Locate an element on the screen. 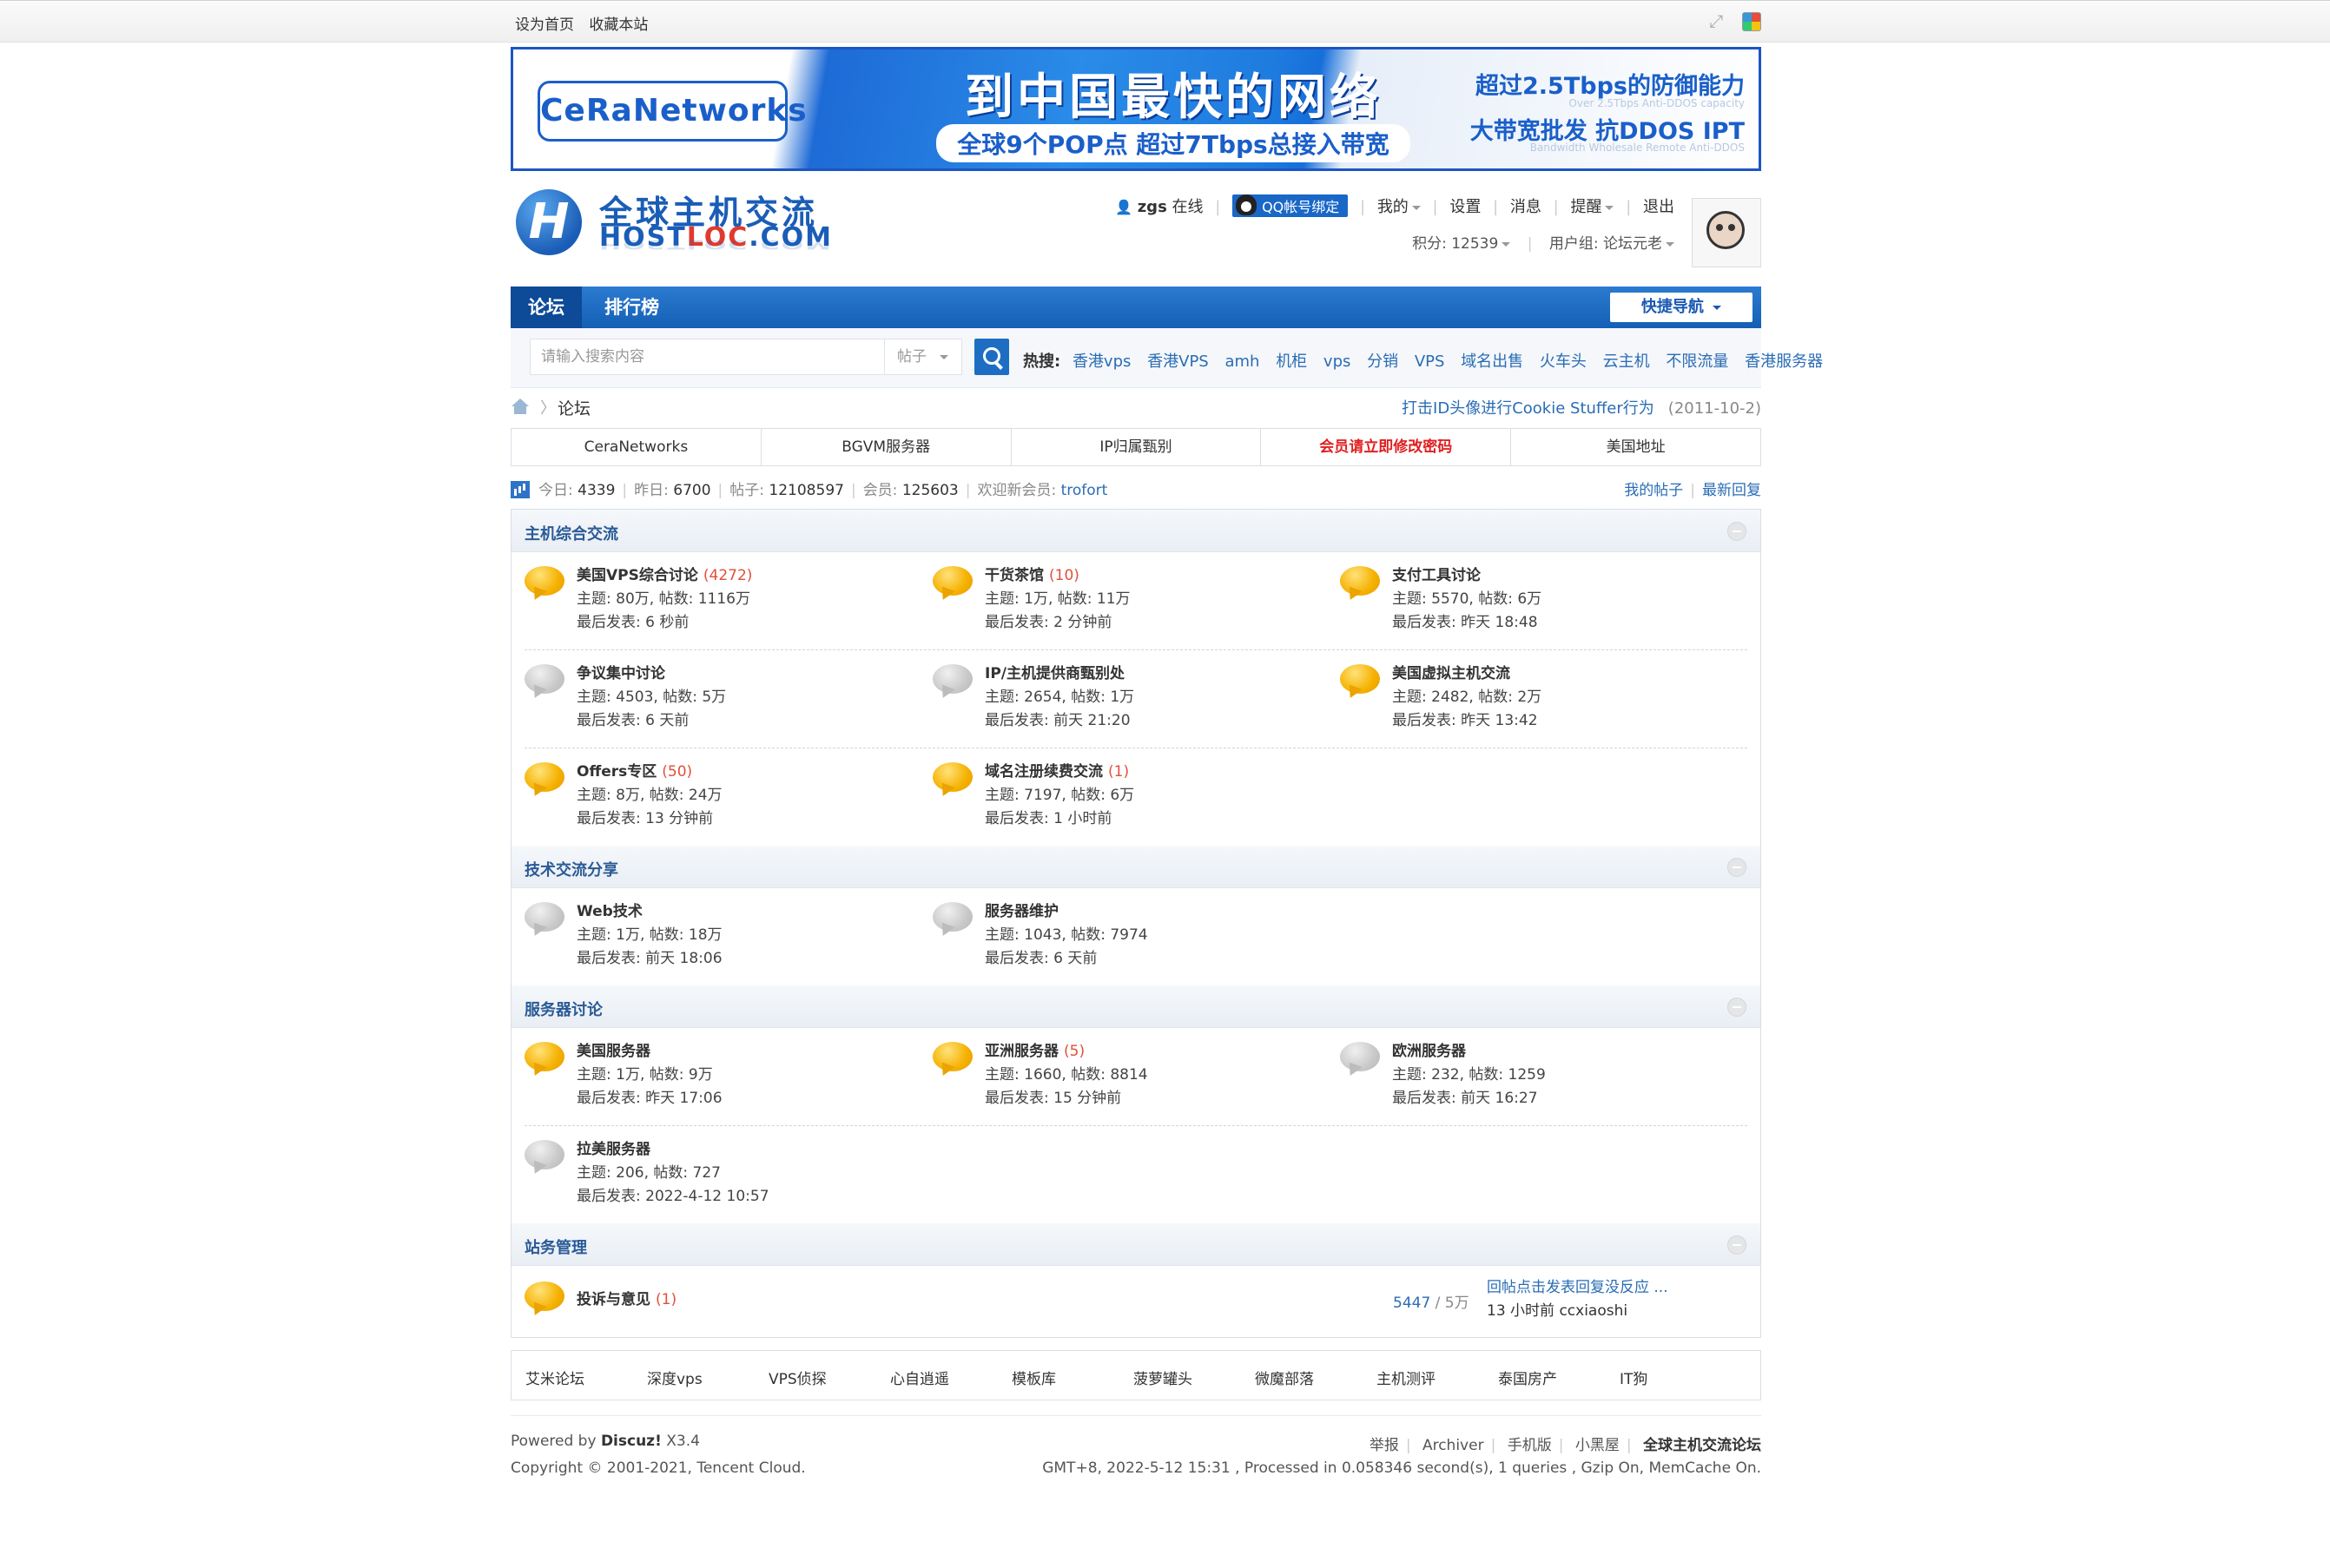  forum-name-link: 亚洲服务器 is located at coordinates (1022, 1051).